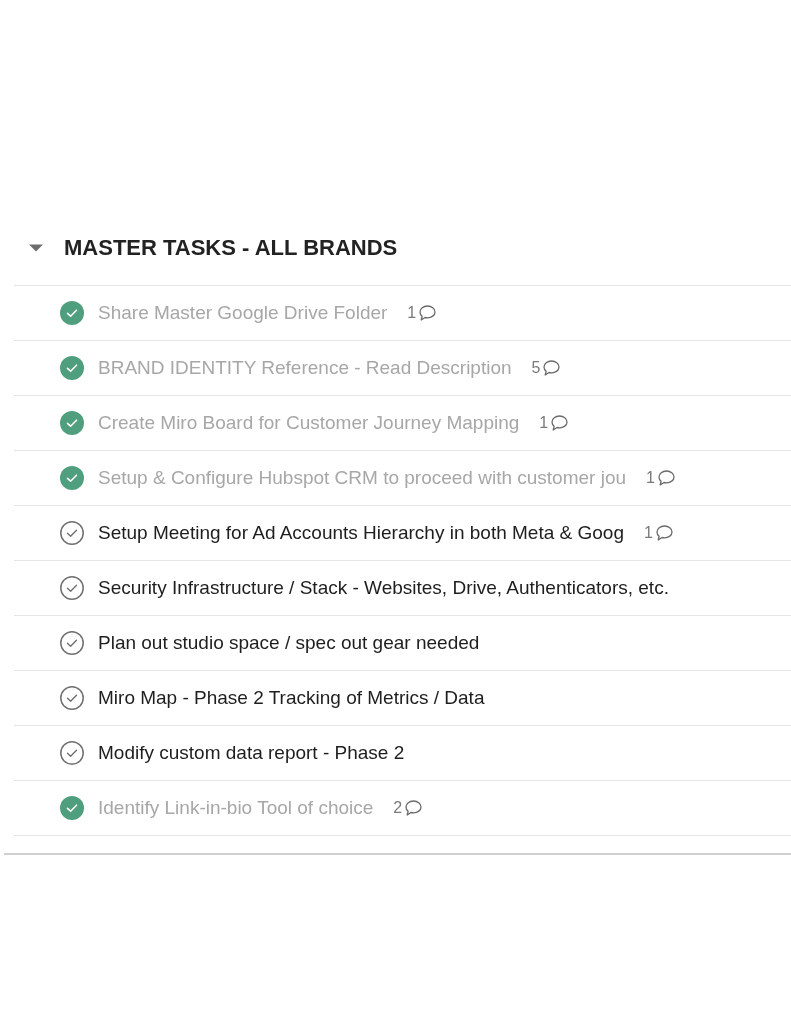  What do you see at coordinates (251, 753) in the screenshot?
I see `task-title: Modify custom data report - Phase 2` at bounding box center [251, 753].